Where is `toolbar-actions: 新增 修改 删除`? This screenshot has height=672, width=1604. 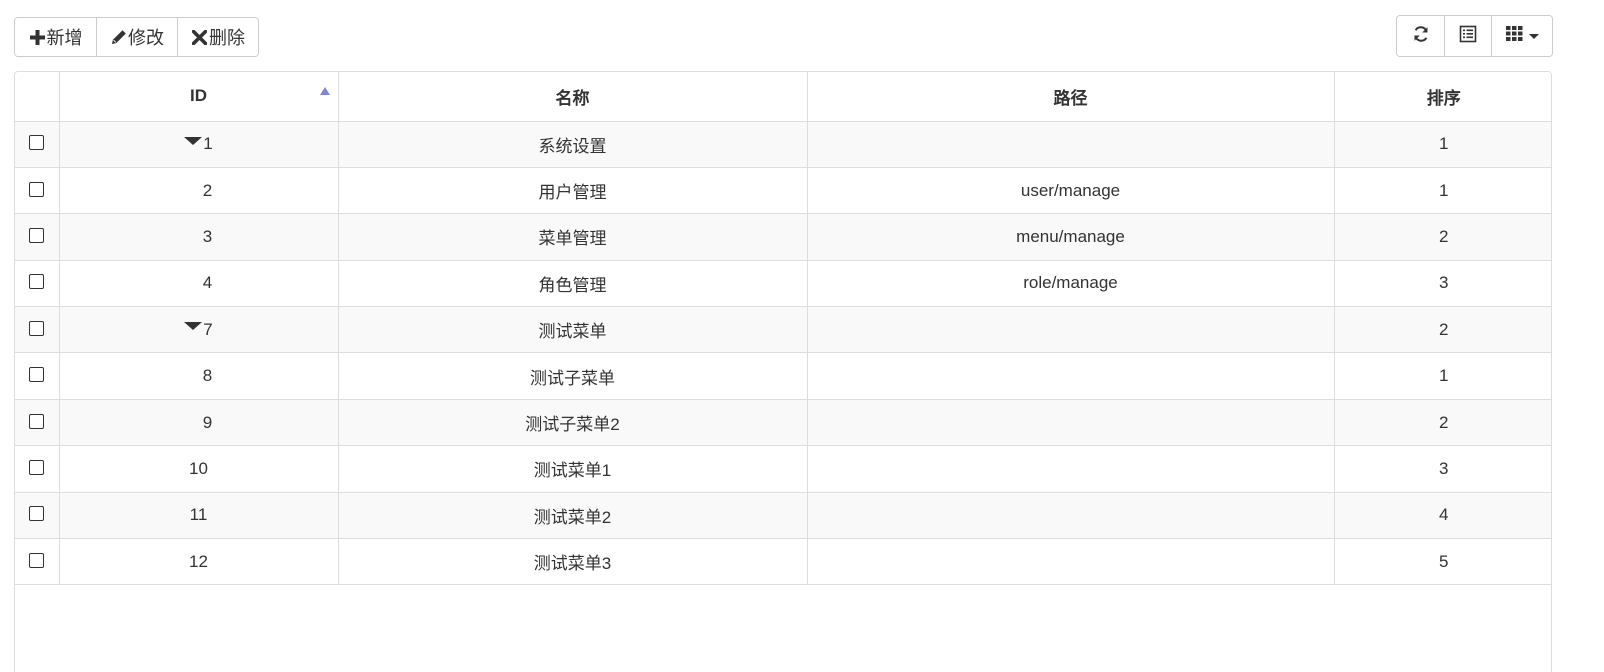 toolbar-actions: 新增 修改 删除 is located at coordinates (136, 37).